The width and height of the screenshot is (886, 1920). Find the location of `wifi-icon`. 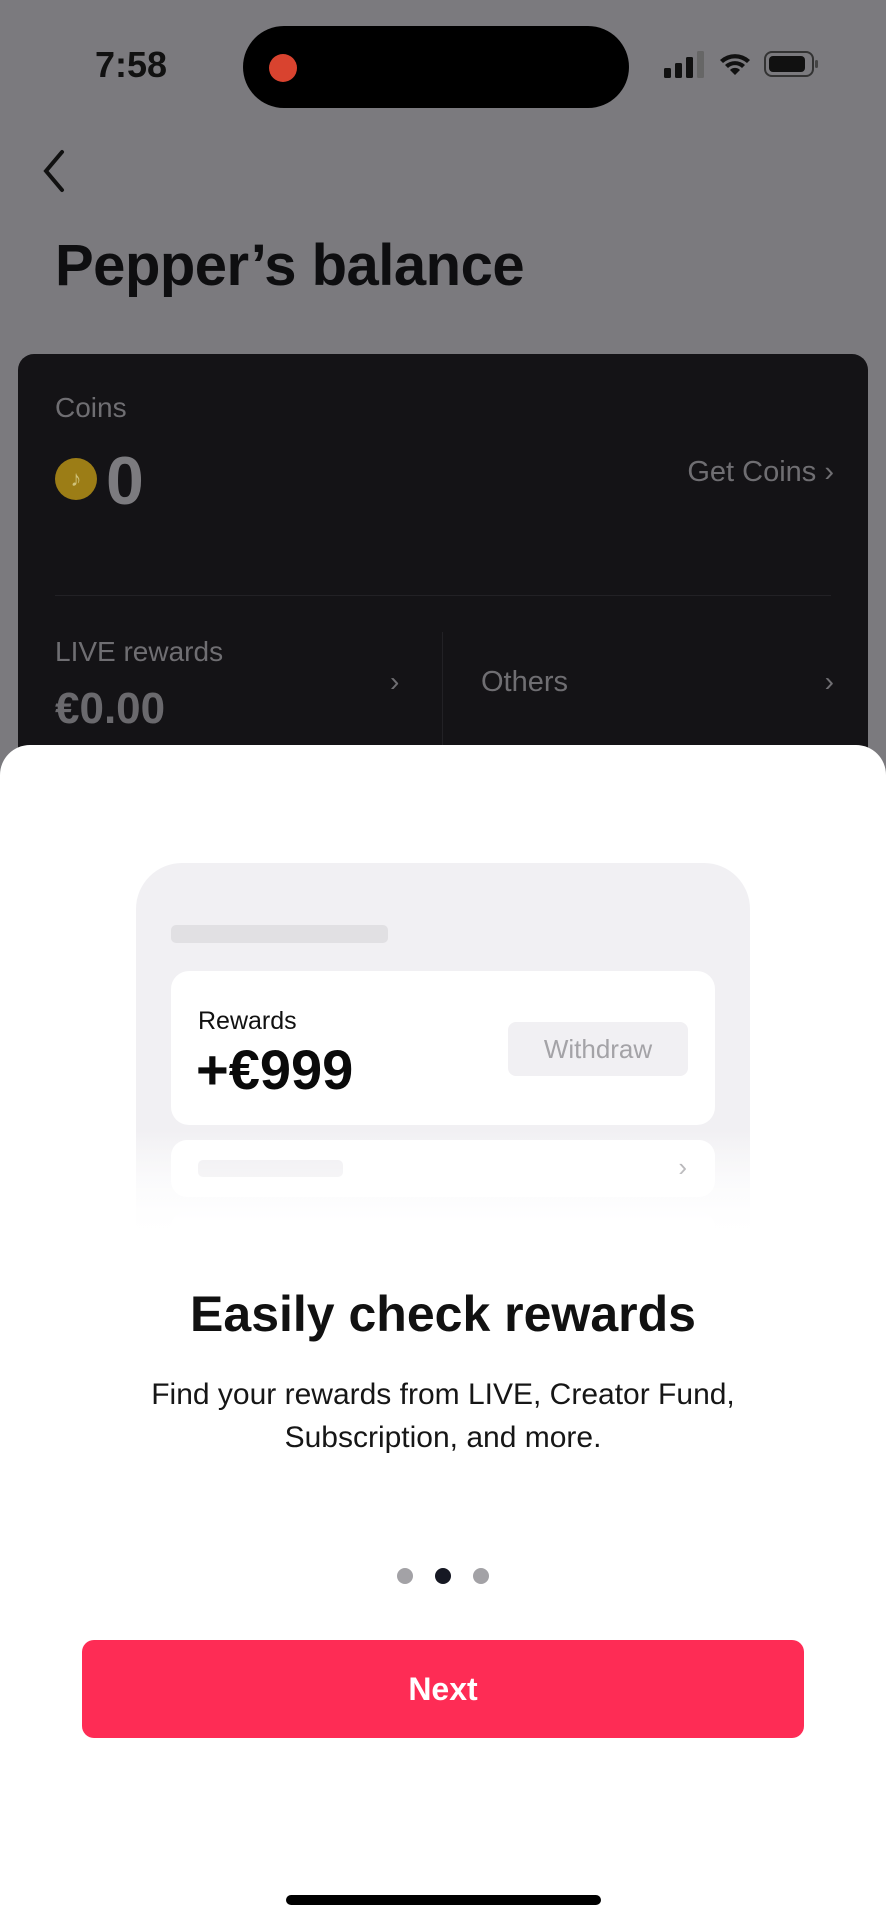

wifi-icon is located at coordinates (735, 64).